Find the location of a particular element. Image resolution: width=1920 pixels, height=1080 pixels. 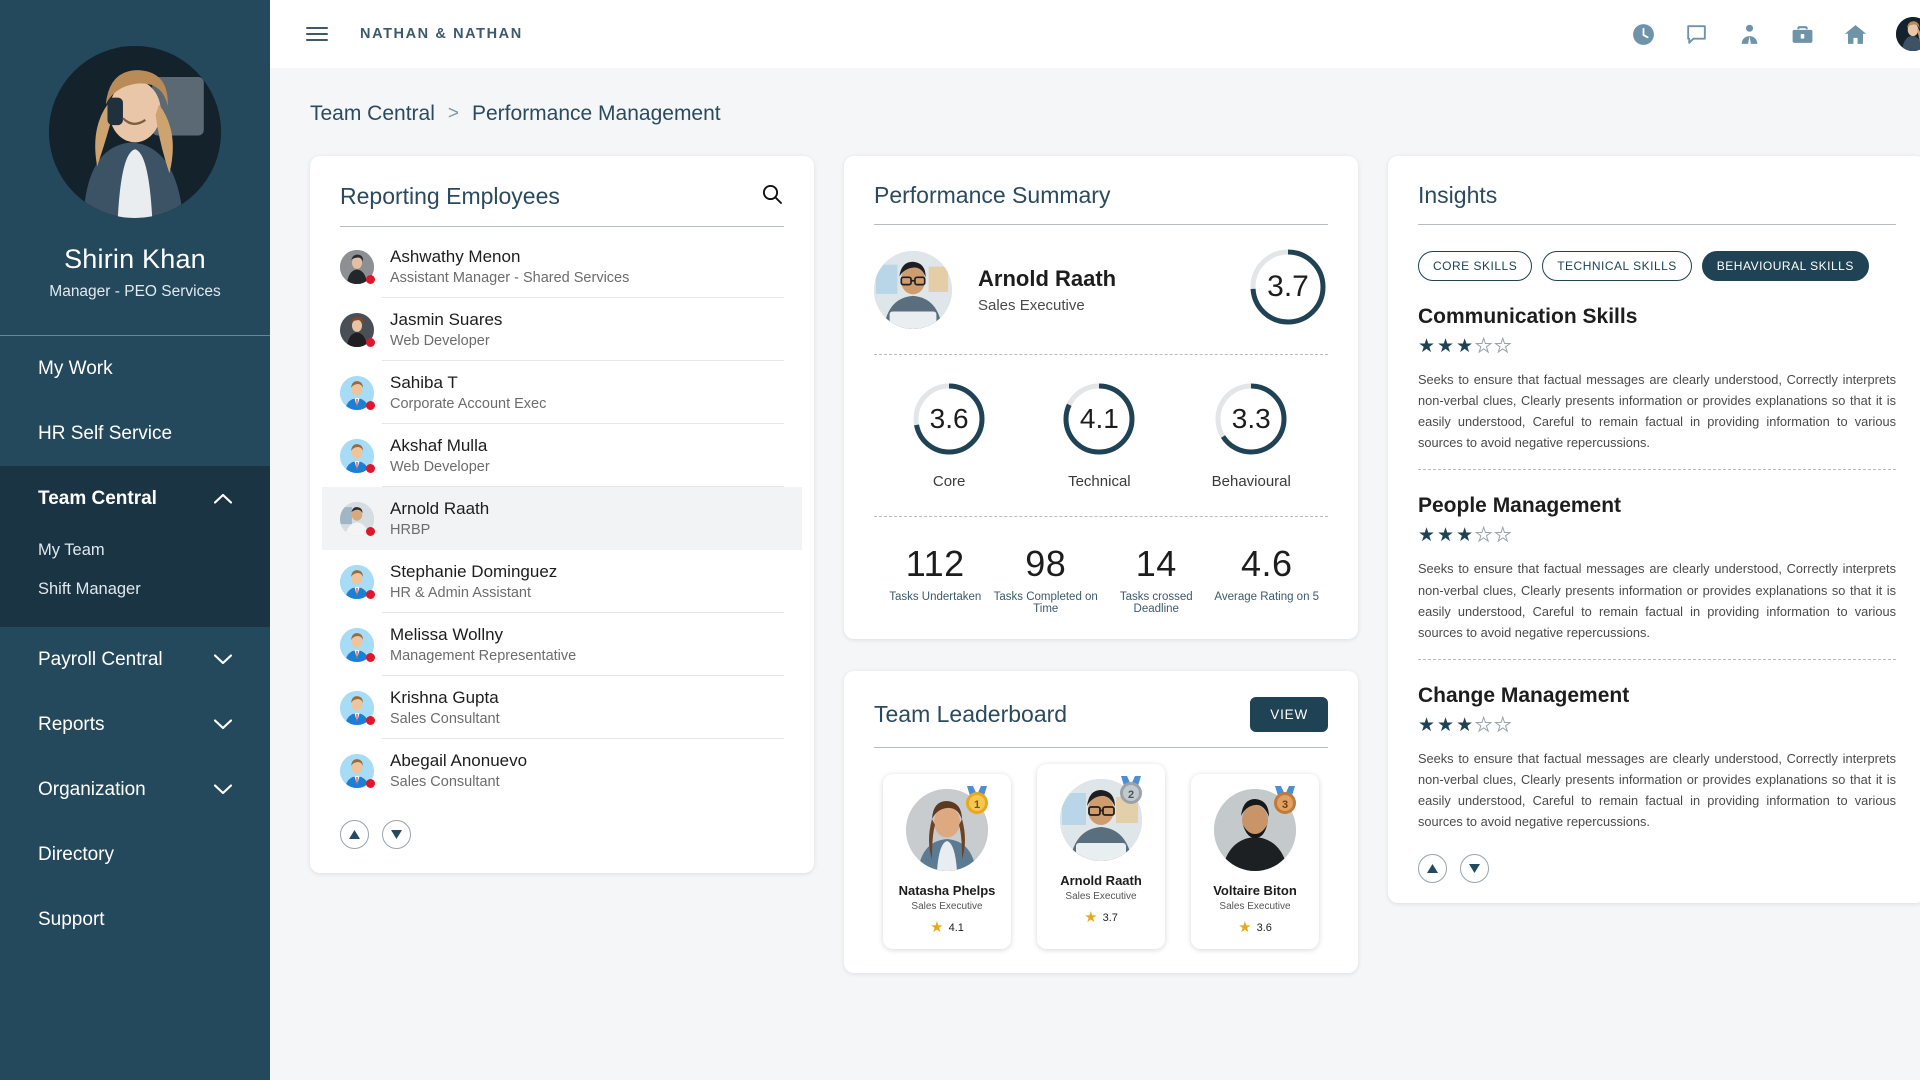

chat-icon is located at coordinates (1696, 34).